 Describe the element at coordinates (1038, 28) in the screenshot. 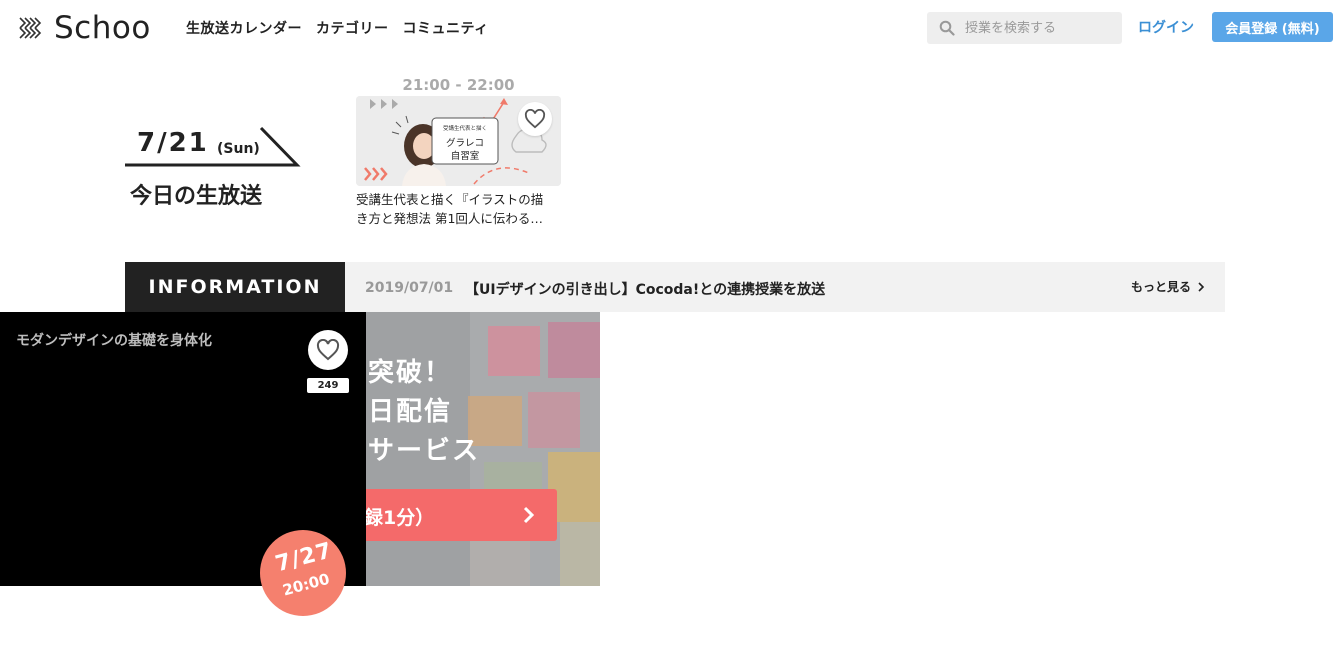

I see `search-input` at that location.